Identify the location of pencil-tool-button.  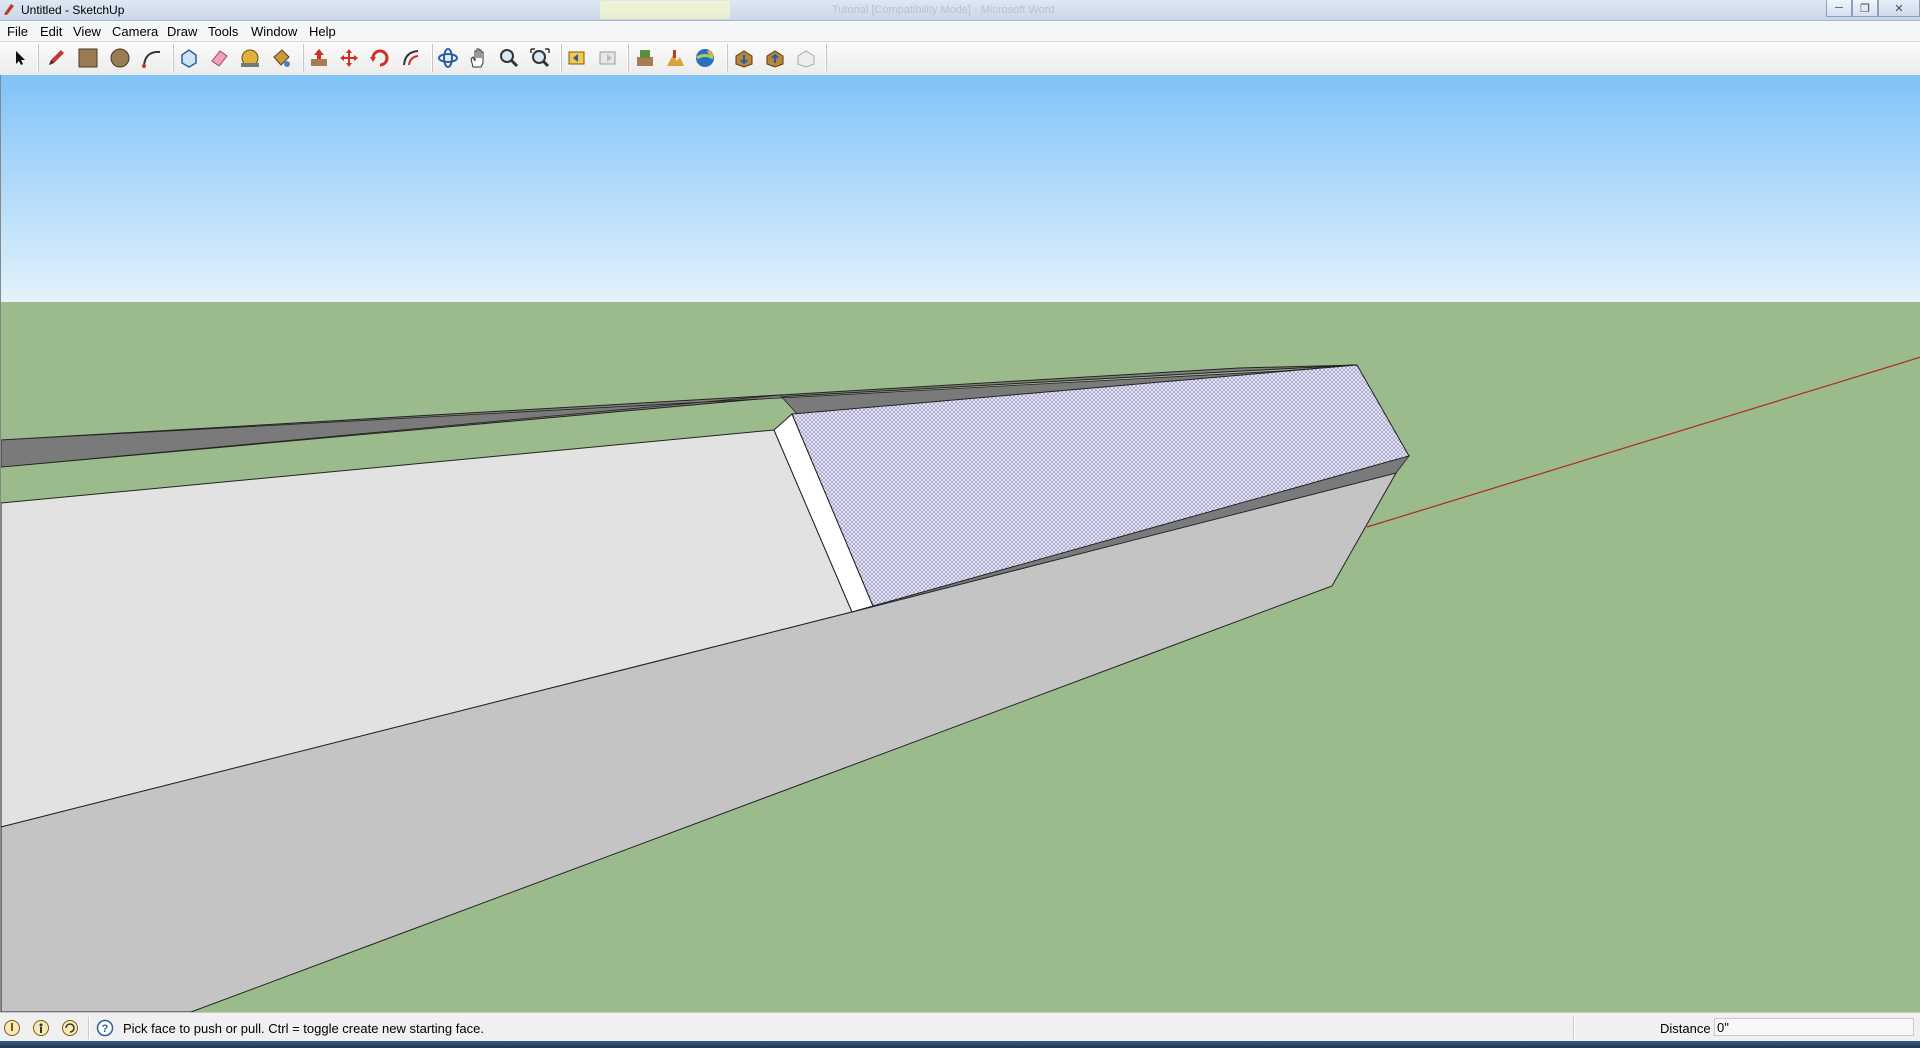
(56, 58).